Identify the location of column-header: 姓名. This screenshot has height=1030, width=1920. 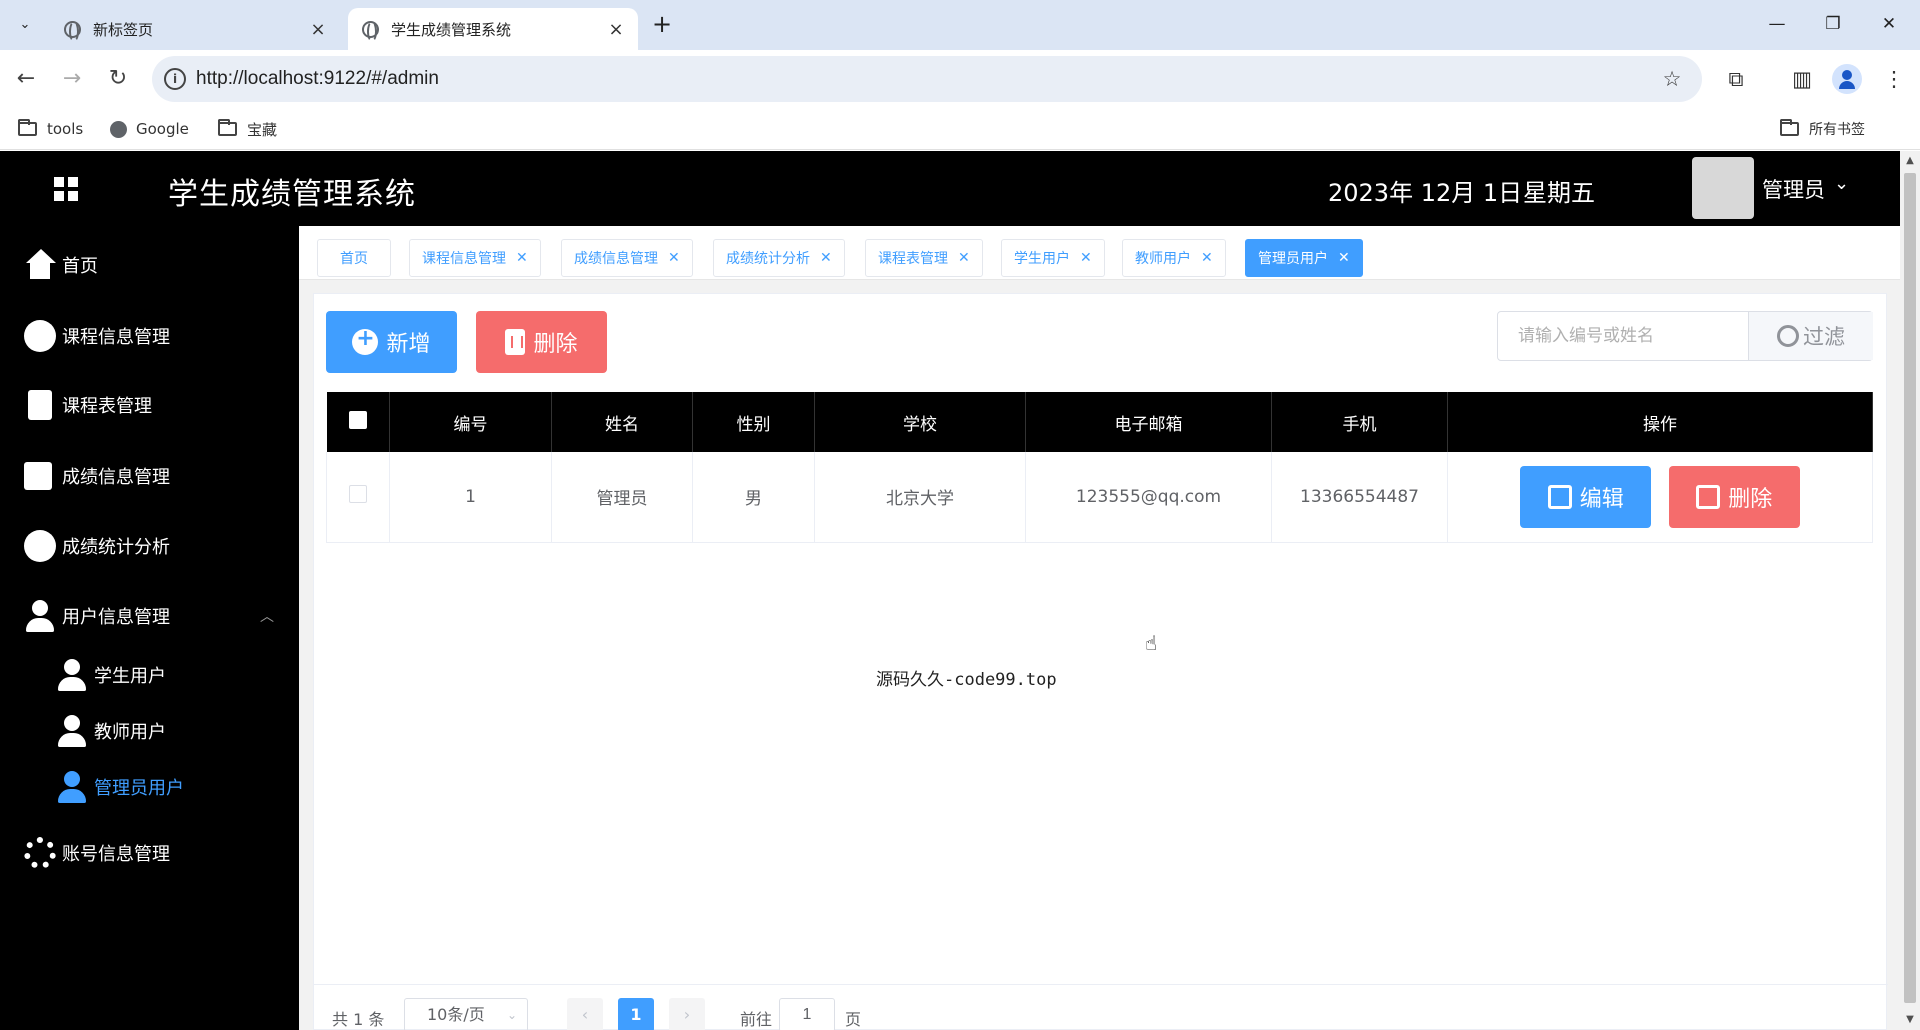
(622, 422).